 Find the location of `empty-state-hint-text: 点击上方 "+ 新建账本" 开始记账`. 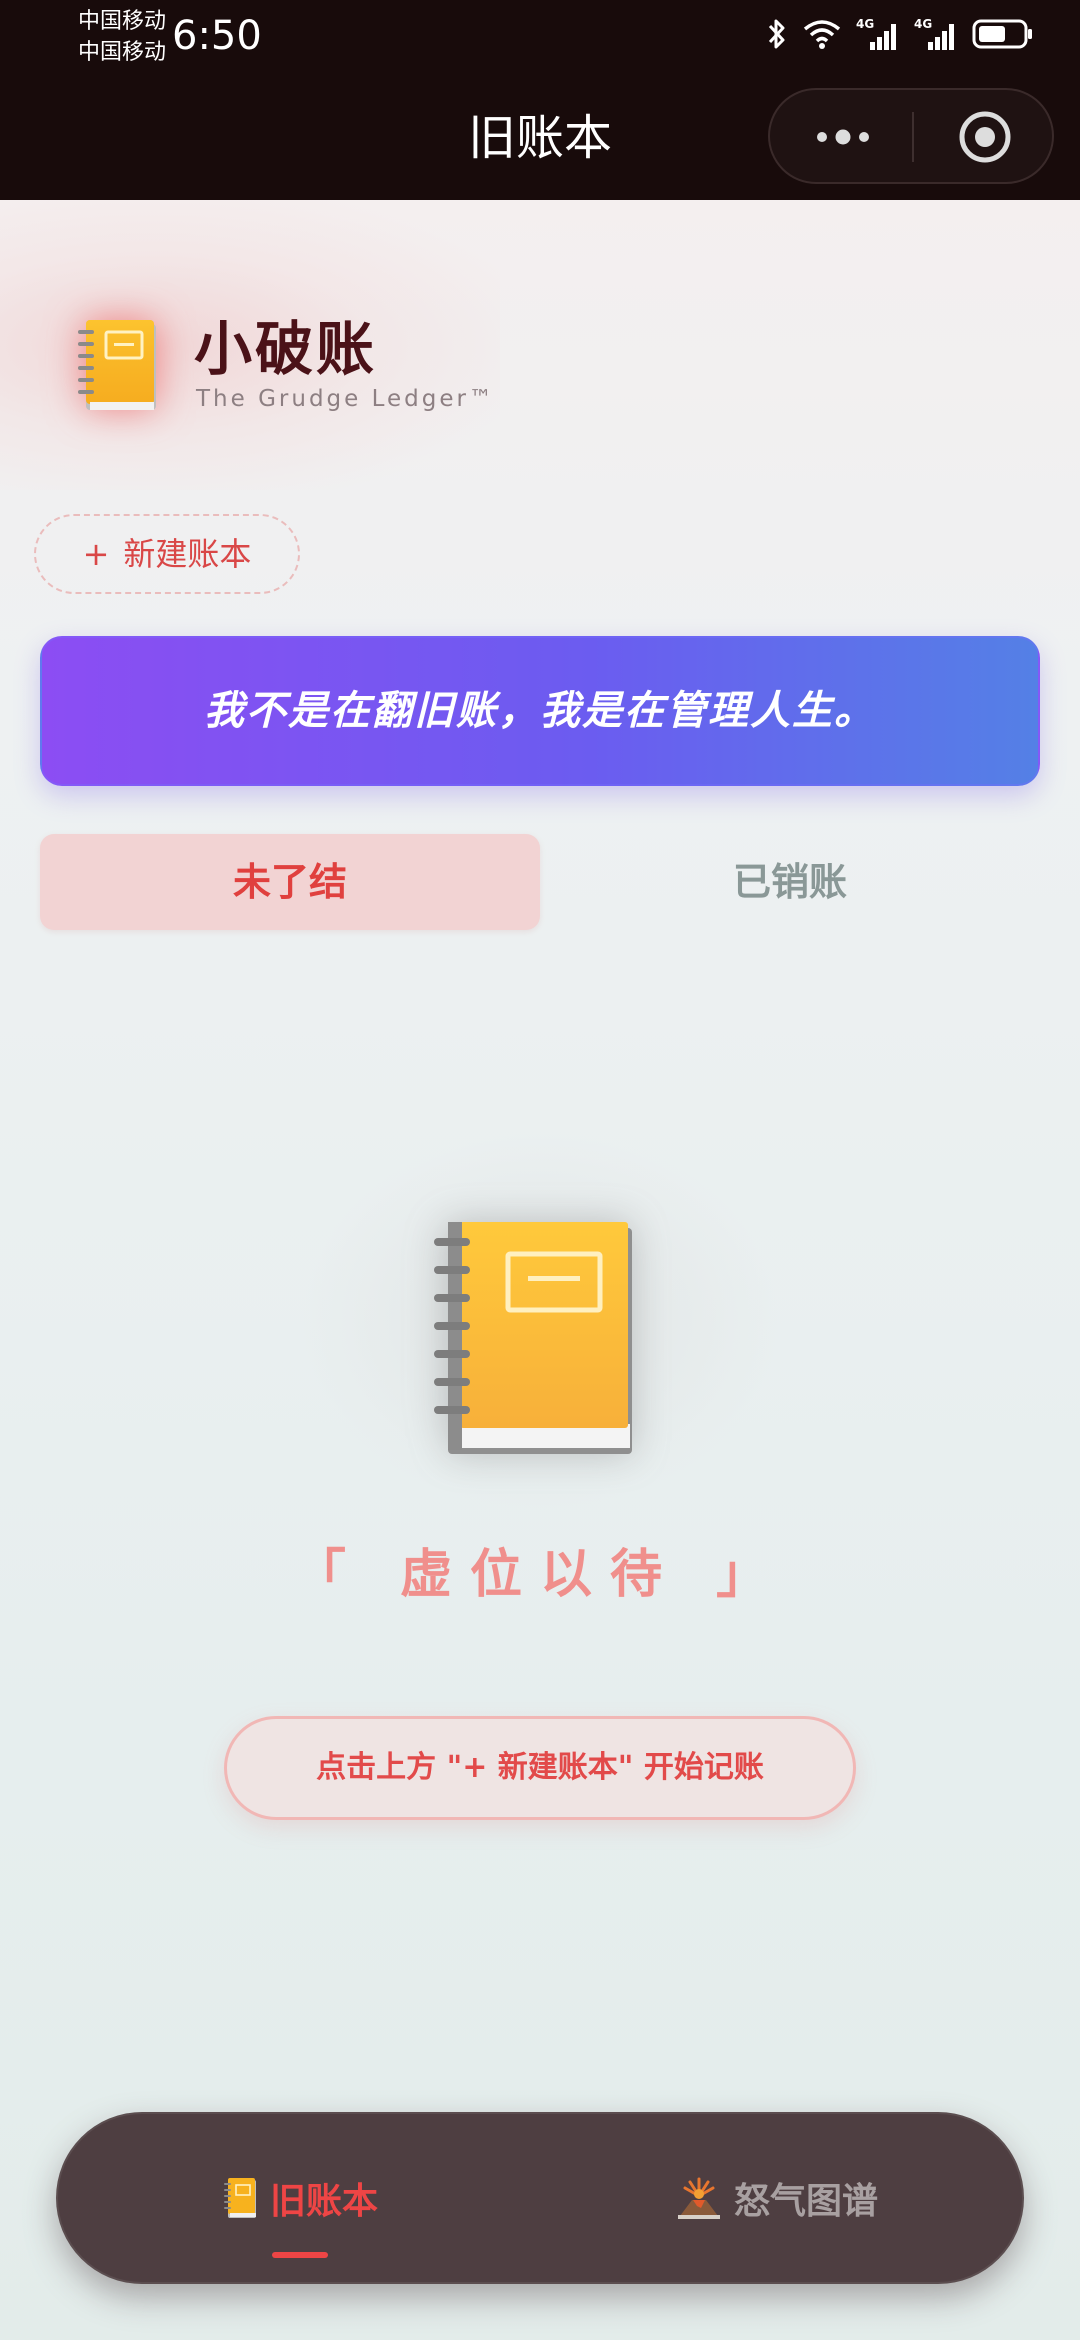

empty-state-hint-text: 点击上方 "+ 新建账本" 开始记账 is located at coordinates (540, 1767).